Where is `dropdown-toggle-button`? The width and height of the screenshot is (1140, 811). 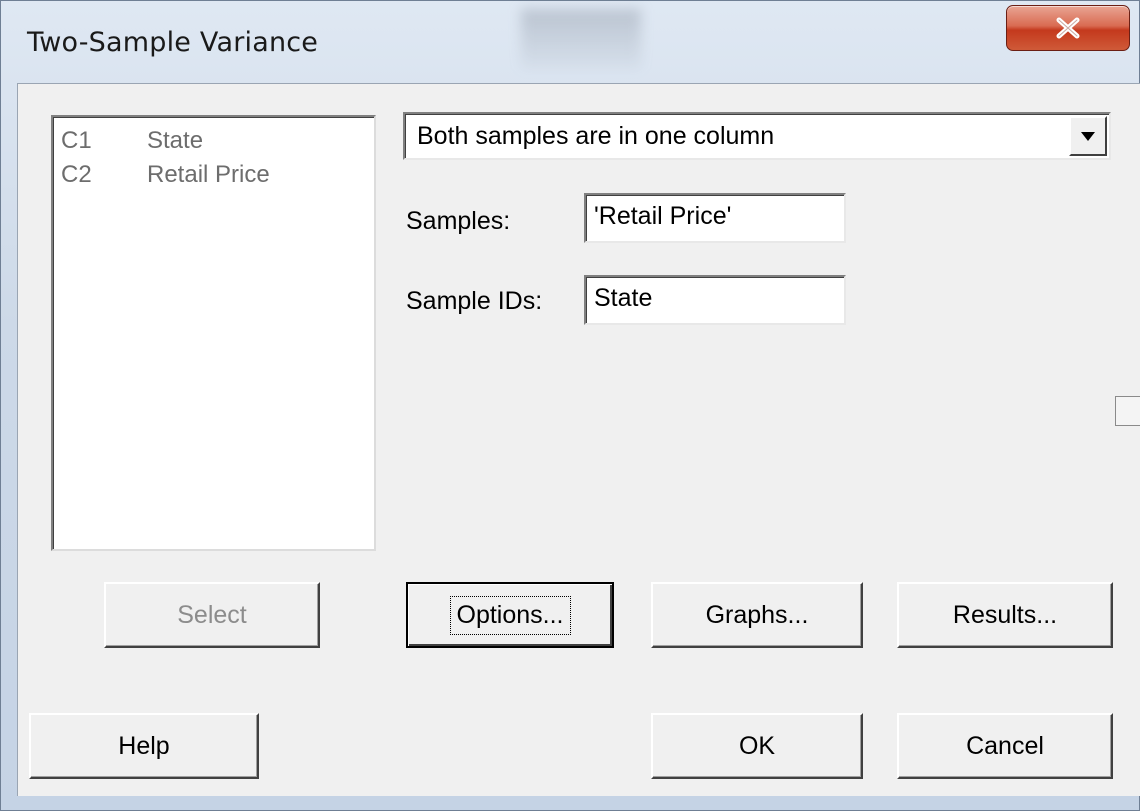
dropdown-toggle-button is located at coordinates (1088, 136).